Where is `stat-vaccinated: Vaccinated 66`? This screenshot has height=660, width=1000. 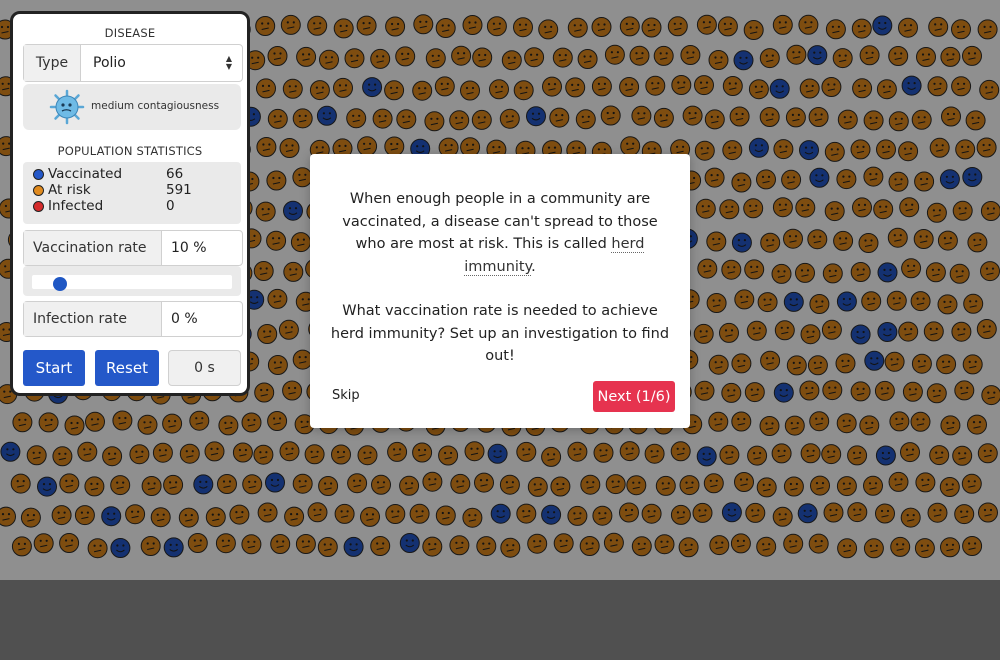 stat-vaccinated: Vaccinated 66 is located at coordinates (108, 174).